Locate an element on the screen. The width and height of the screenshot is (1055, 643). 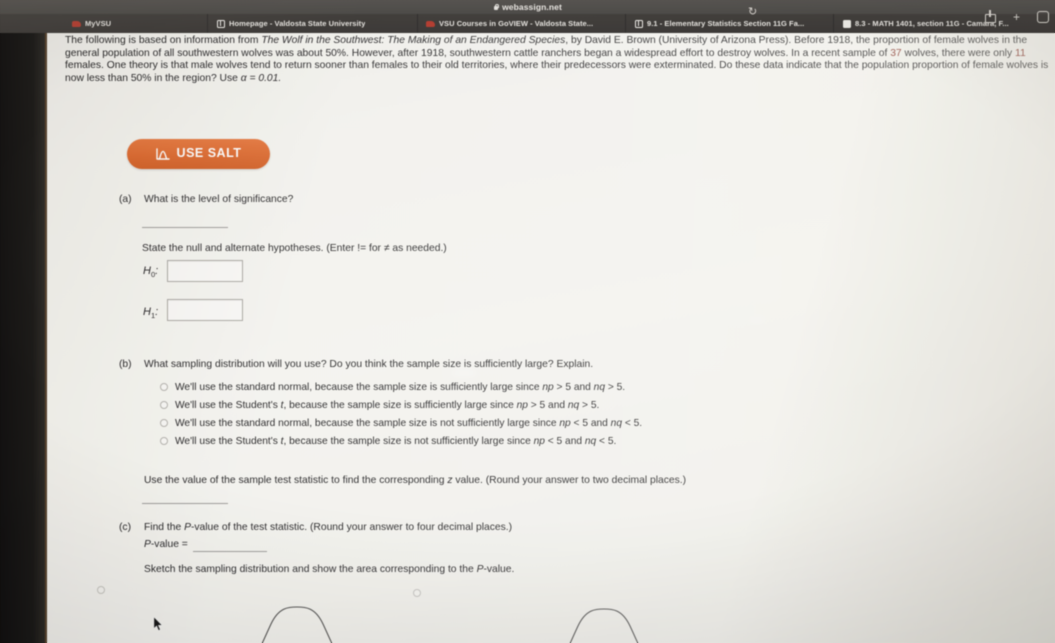
url-text: webassign.net is located at coordinates (532, 7).